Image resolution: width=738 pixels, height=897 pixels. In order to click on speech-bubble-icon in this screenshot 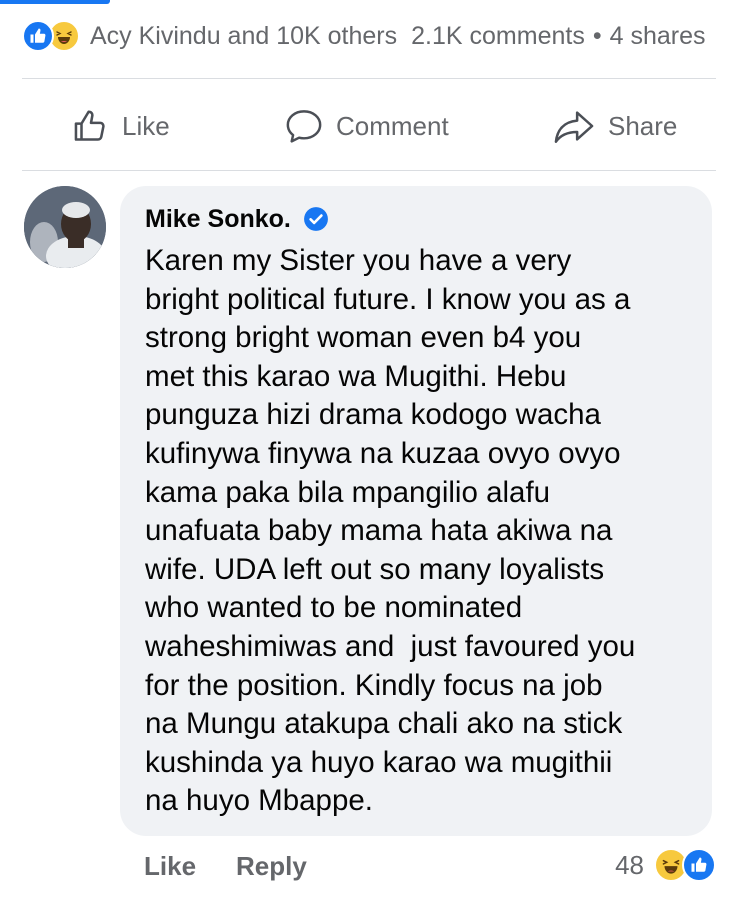, I will do `click(304, 126)`.